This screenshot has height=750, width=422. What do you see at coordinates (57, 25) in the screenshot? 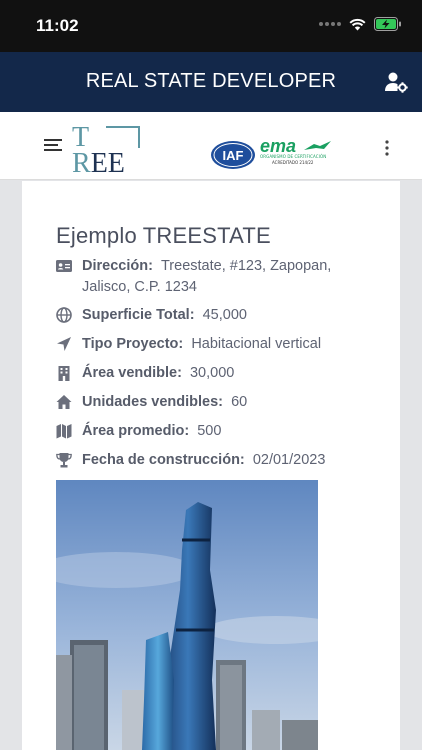
I see `status-time: 11:02` at bounding box center [57, 25].